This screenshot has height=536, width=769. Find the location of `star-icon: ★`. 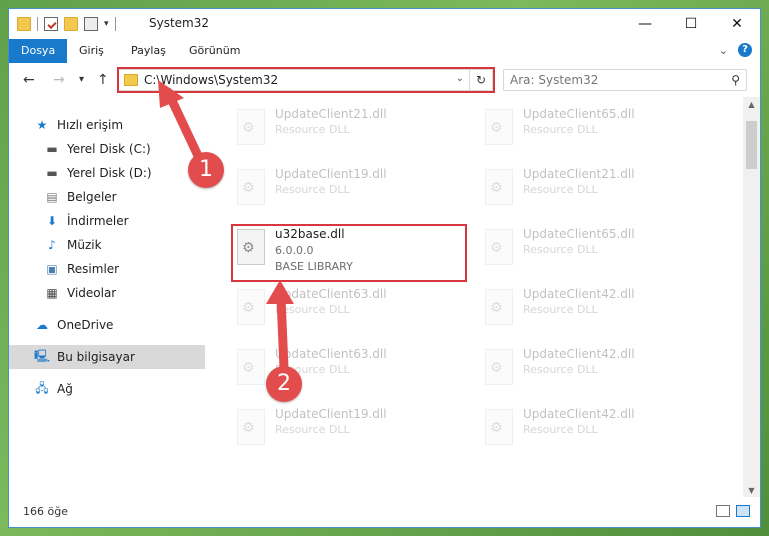

star-icon: ★ is located at coordinates (42, 125).